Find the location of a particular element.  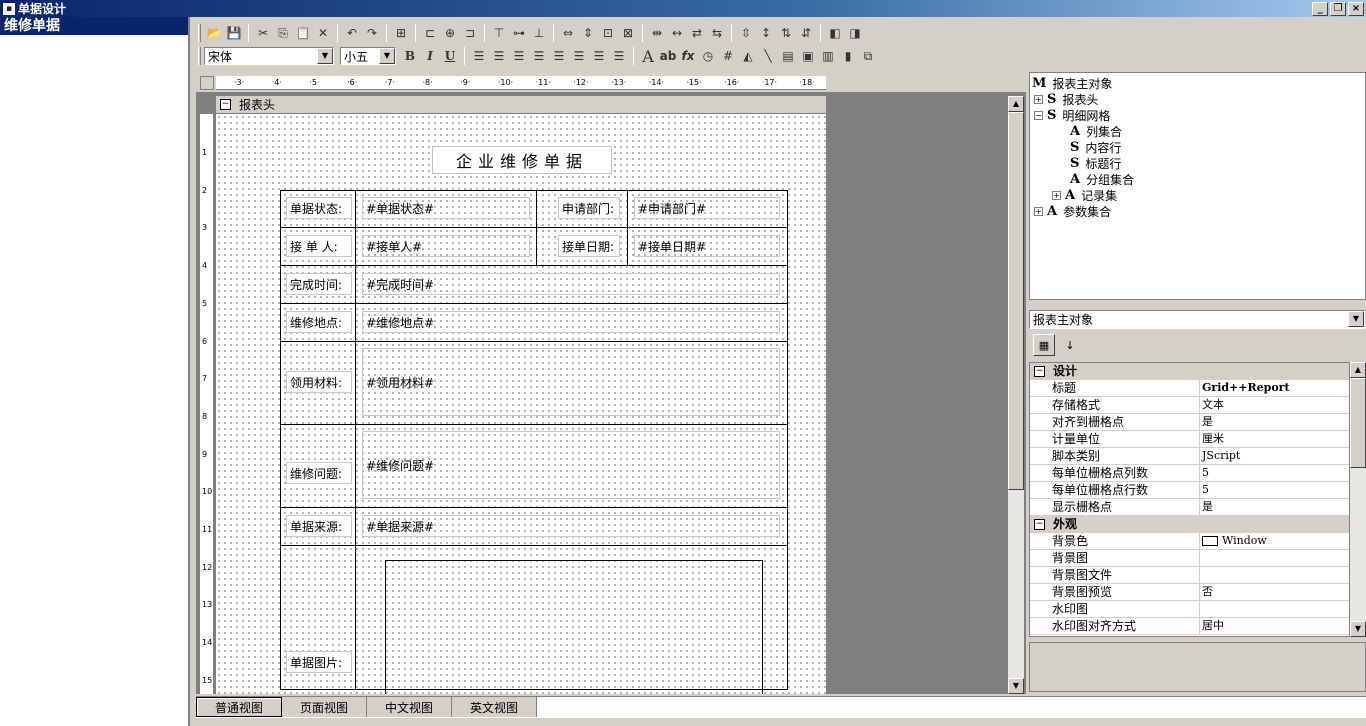

dept-label: 申请部门: is located at coordinates (589, 208).